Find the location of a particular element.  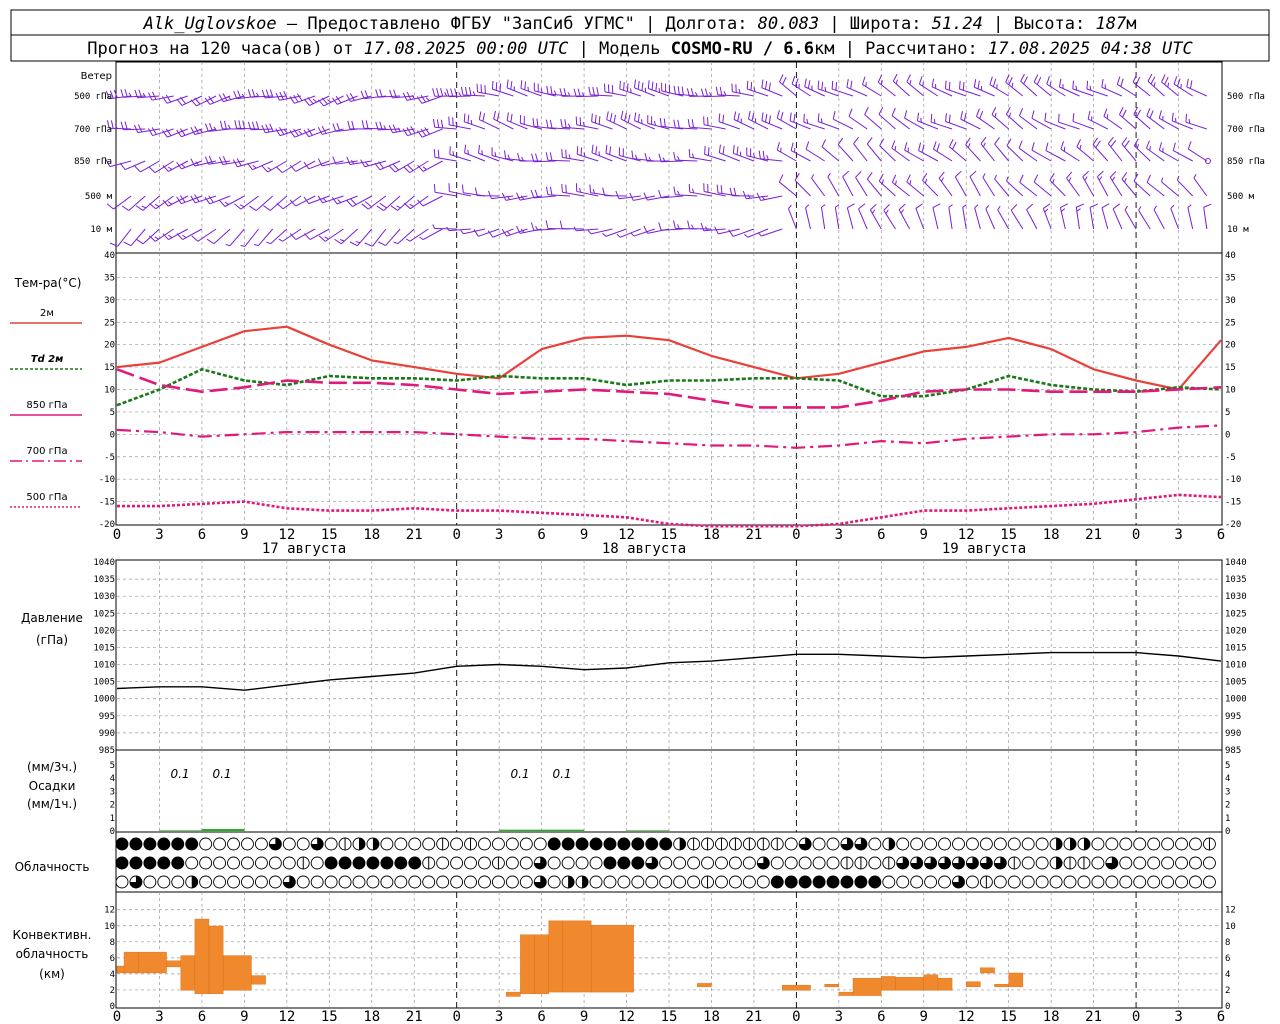

conv-cloud-bar is located at coordinates (612, 958).